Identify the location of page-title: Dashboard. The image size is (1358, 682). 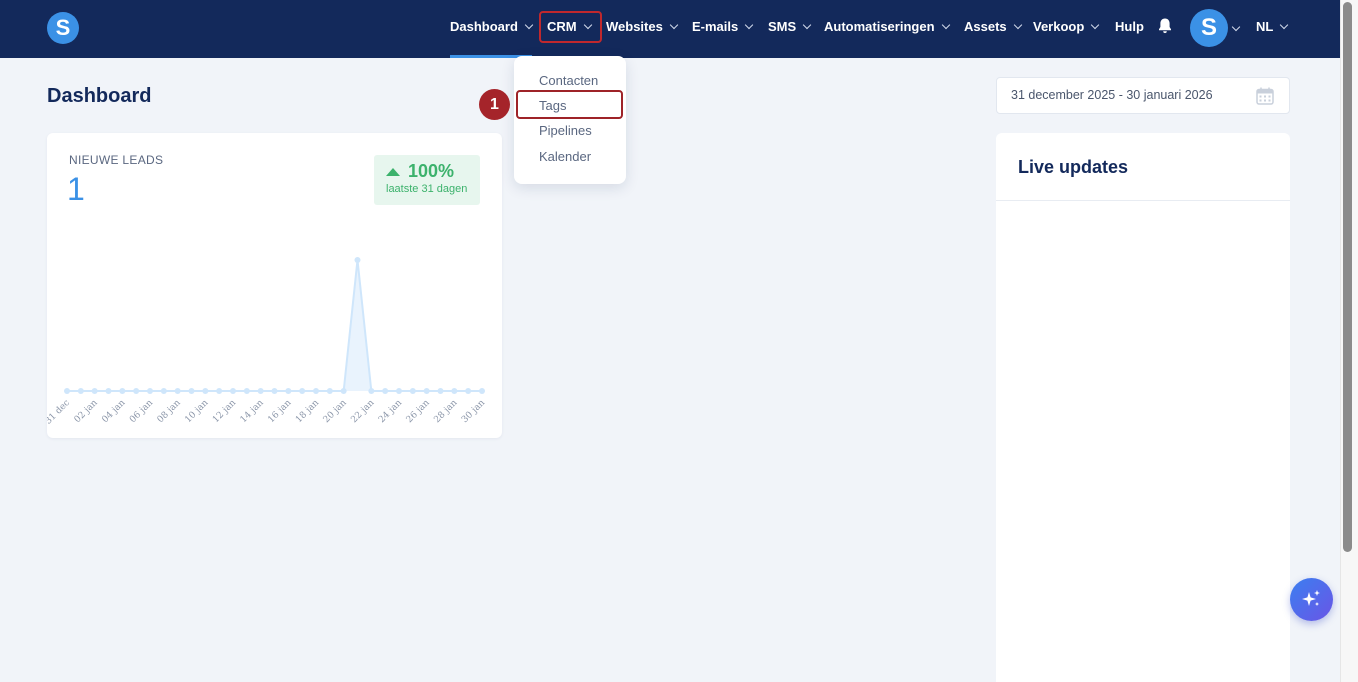
(99, 96).